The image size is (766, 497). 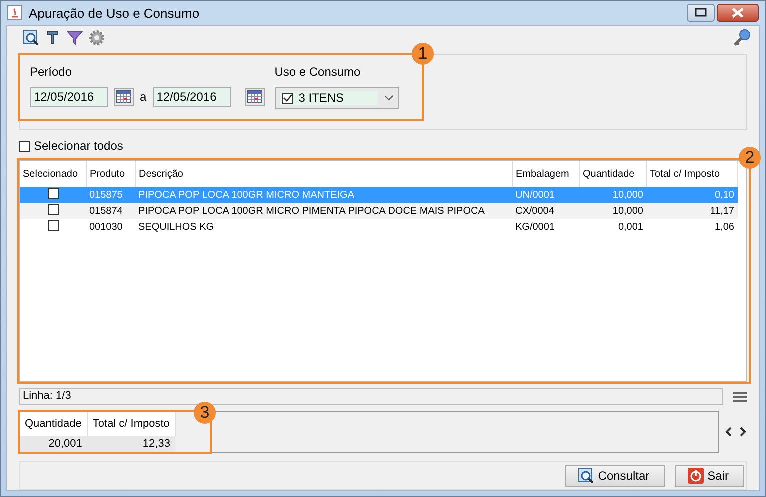 I want to click on restore-icon, so click(x=701, y=12).